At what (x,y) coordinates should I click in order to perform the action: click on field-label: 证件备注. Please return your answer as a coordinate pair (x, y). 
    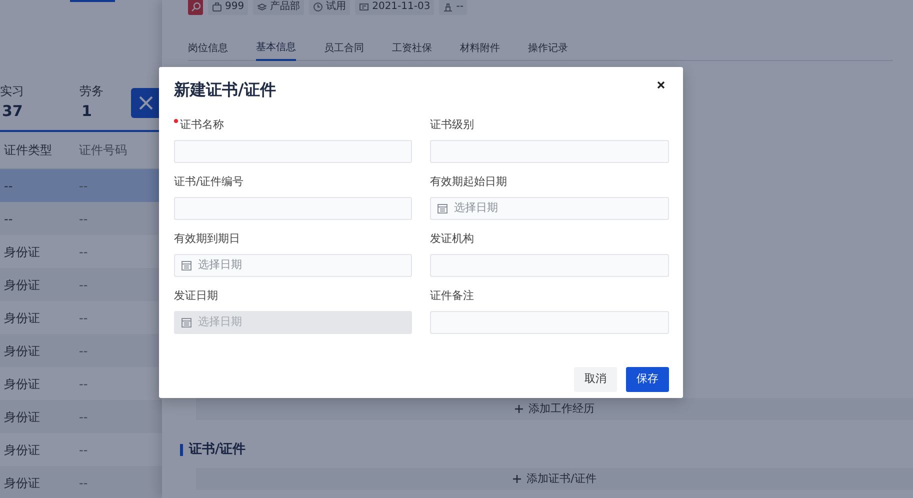
    Looking at the image, I should click on (452, 296).